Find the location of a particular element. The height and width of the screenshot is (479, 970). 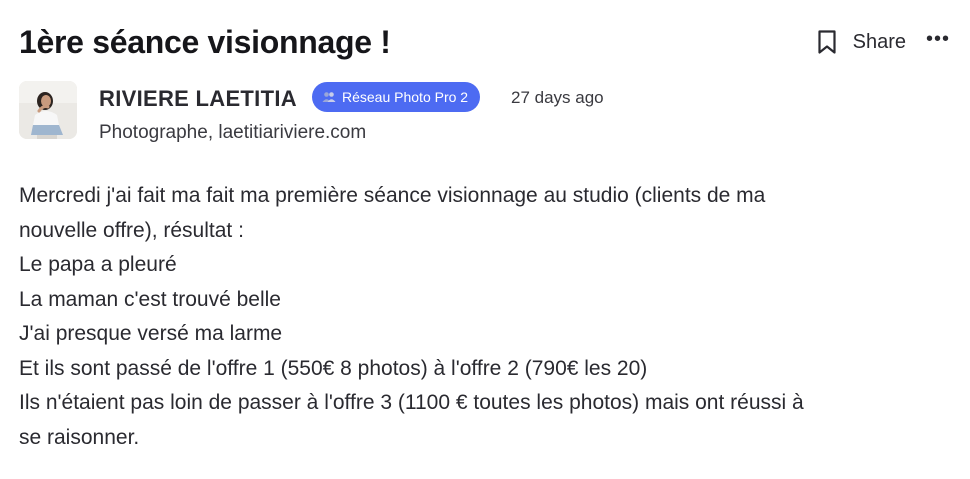

group-badge: Réseau Photo Pro 2 is located at coordinates (396, 97).